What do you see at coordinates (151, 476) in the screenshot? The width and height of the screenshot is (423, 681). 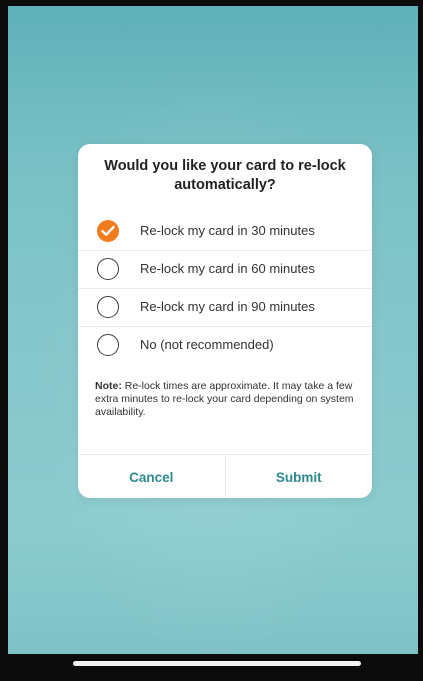 I see `cancel-button: Cancel` at bounding box center [151, 476].